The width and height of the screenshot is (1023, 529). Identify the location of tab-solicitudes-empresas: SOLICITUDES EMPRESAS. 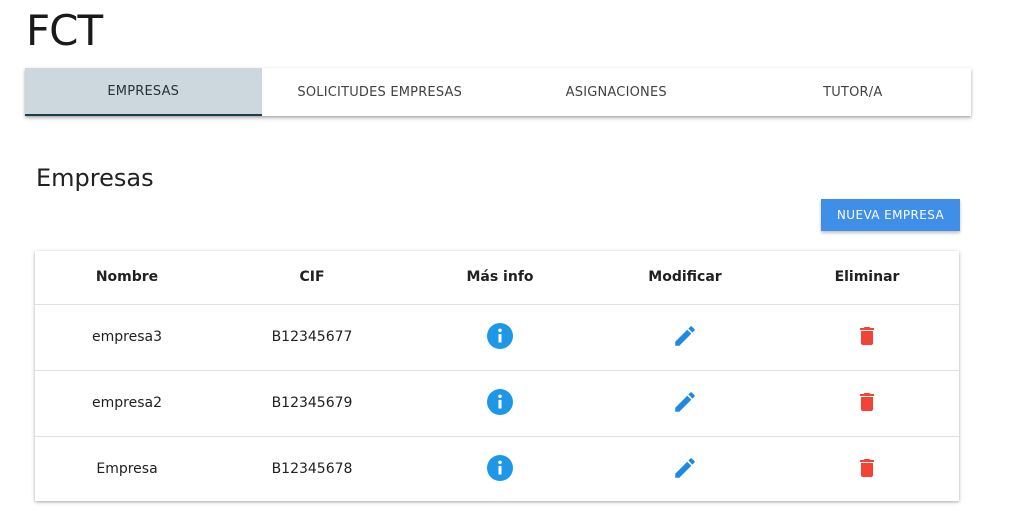
(380, 92).